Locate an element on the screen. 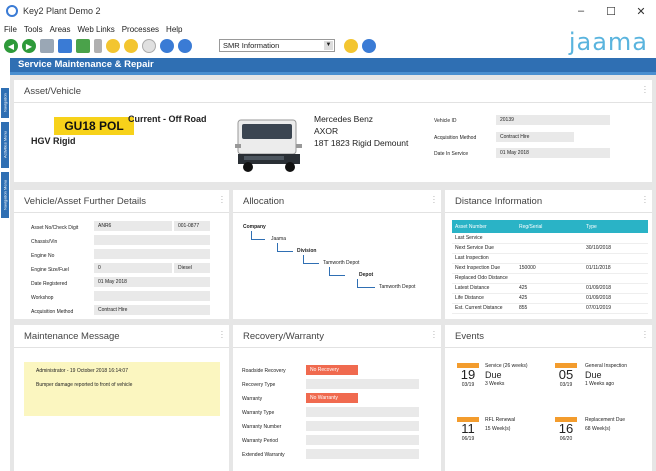  view-select-value: SMR Information is located at coordinates (251, 45).